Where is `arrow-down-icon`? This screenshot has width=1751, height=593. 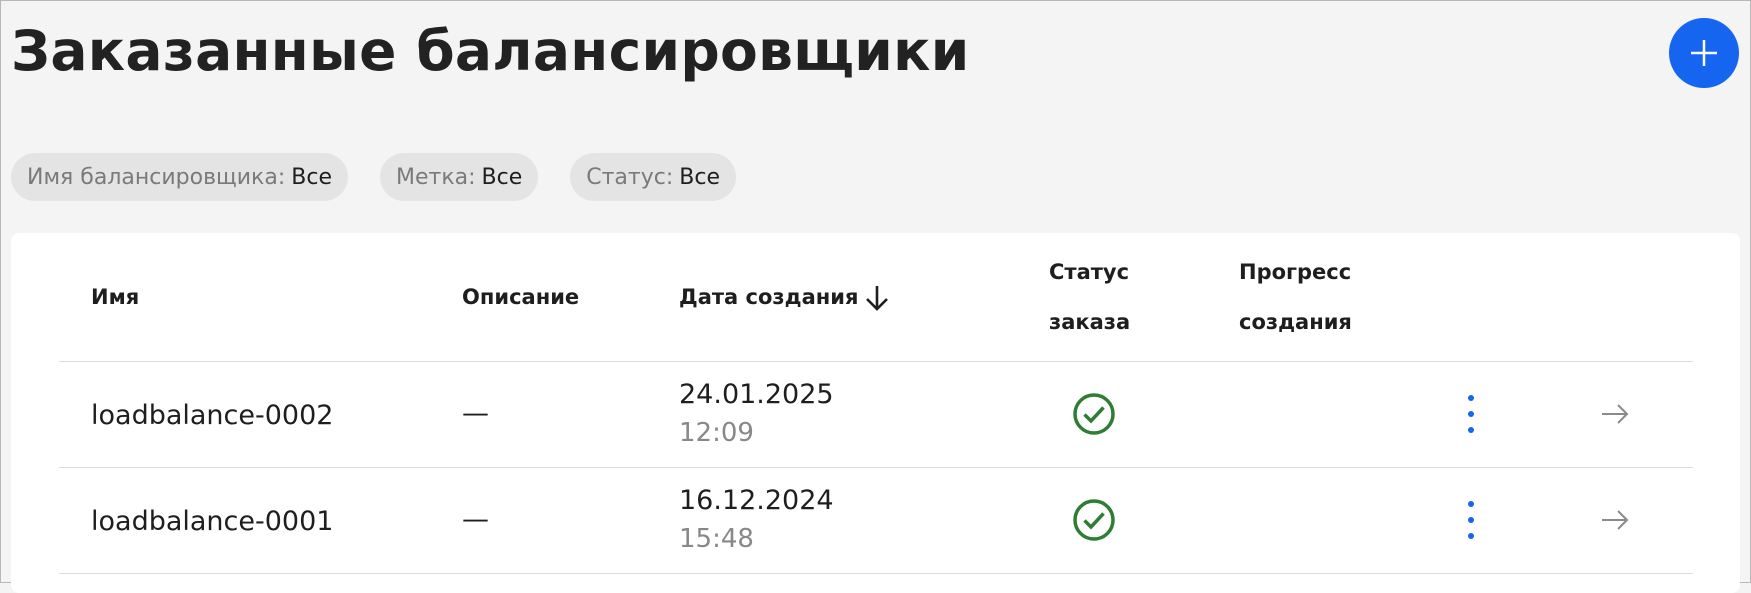
arrow-down-icon is located at coordinates (877, 298).